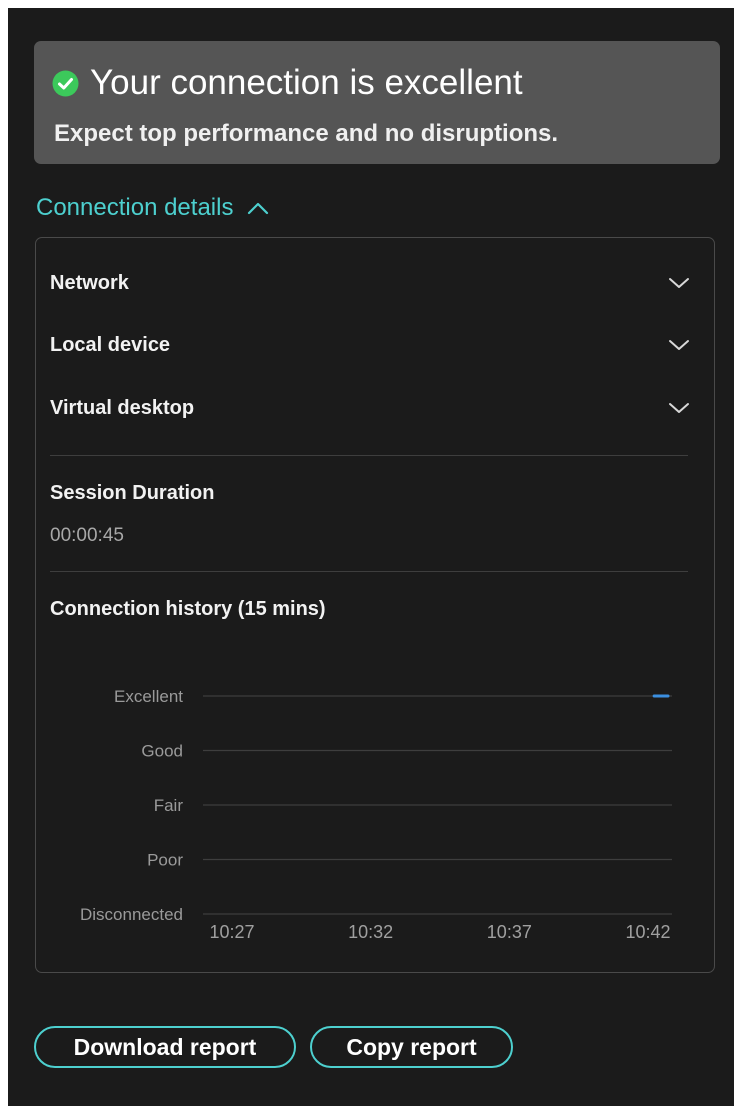 This screenshot has height=1106, width=734. What do you see at coordinates (370, 345) in the screenshot?
I see `accordion-local-device: Local device` at bounding box center [370, 345].